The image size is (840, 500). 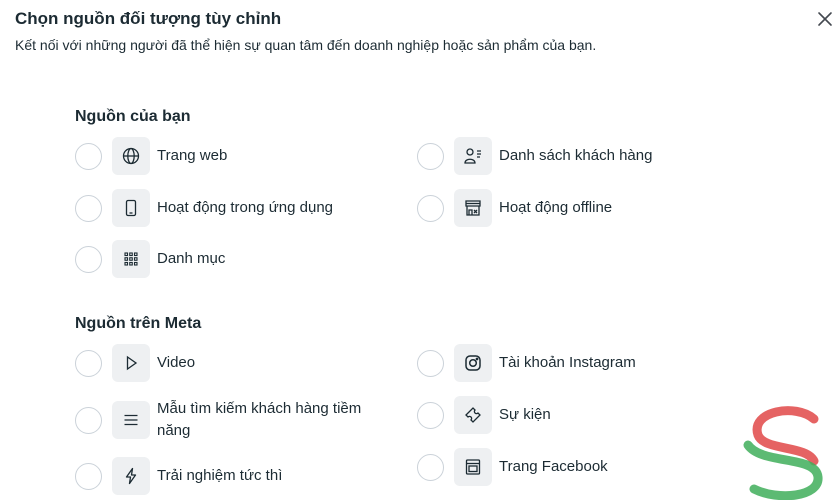 I want to click on facebook-page-icon, so click(x=473, y=467).